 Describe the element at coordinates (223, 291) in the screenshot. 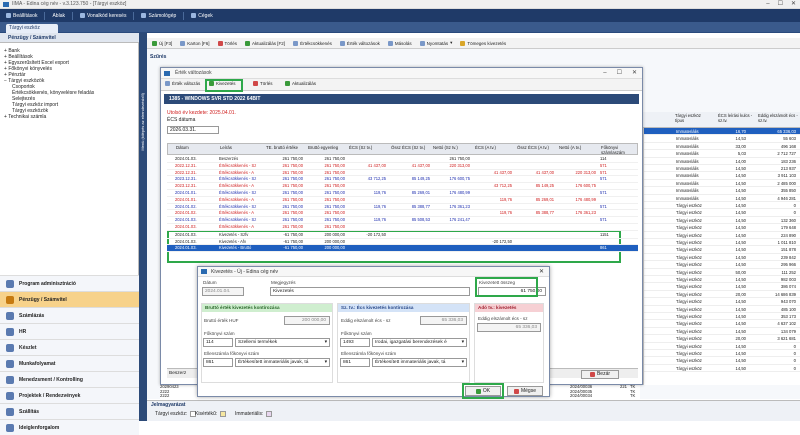

I see `date-field: 2024.01.04.` at that location.